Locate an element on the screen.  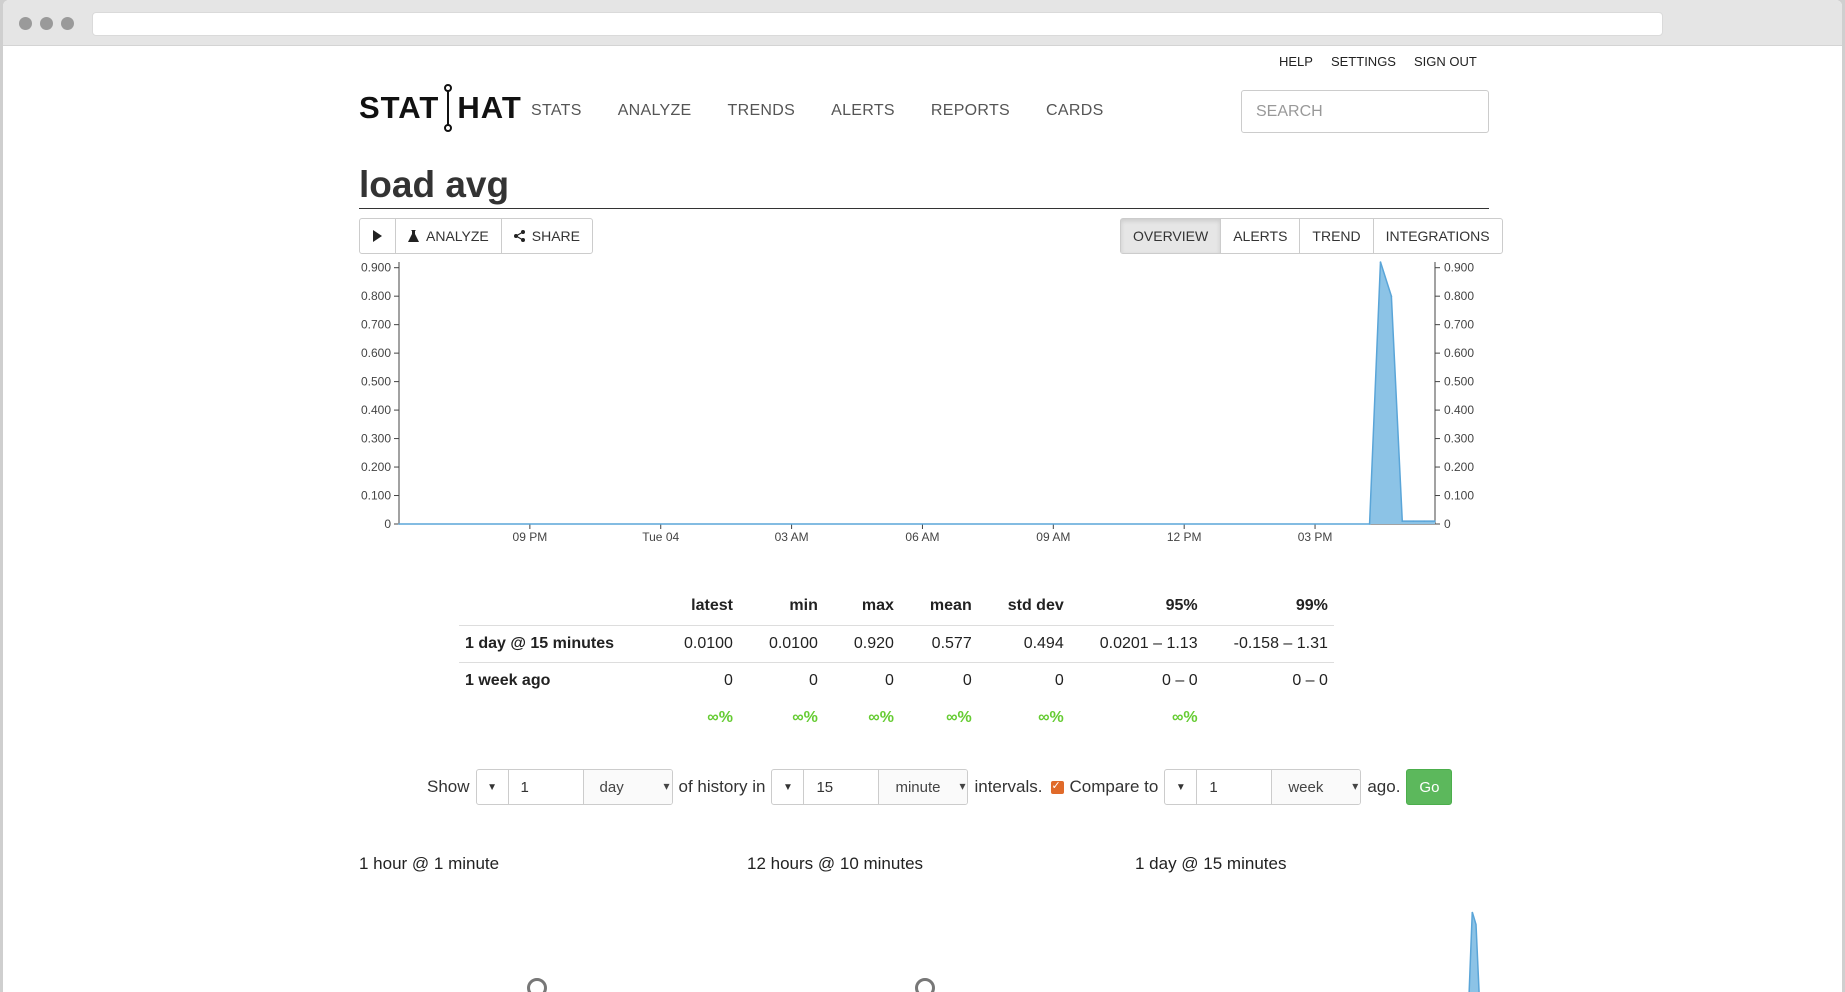
y-tick-label-left: 0.100 is located at coordinates (376, 496).